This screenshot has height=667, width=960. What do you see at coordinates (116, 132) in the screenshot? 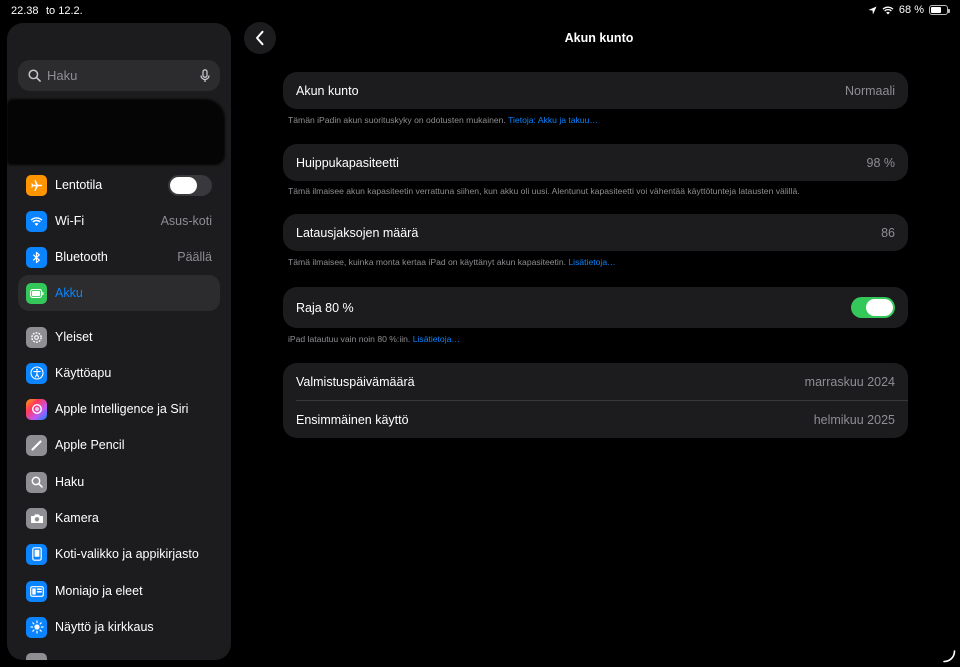
I see `redacted-account-area` at bounding box center [116, 132].